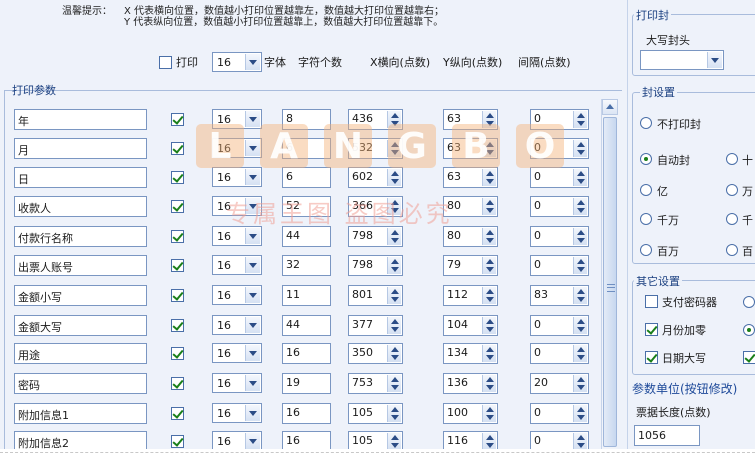  Describe the element at coordinates (80, 295) in the screenshot. I see `param-name-field: 金额小写` at that location.